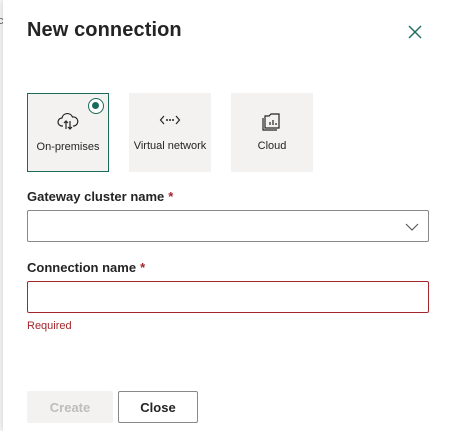 The image size is (450, 431). What do you see at coordinates (228, 297) in the screenshot?
I see `connection-name-input` at bounding box center [228, 297].